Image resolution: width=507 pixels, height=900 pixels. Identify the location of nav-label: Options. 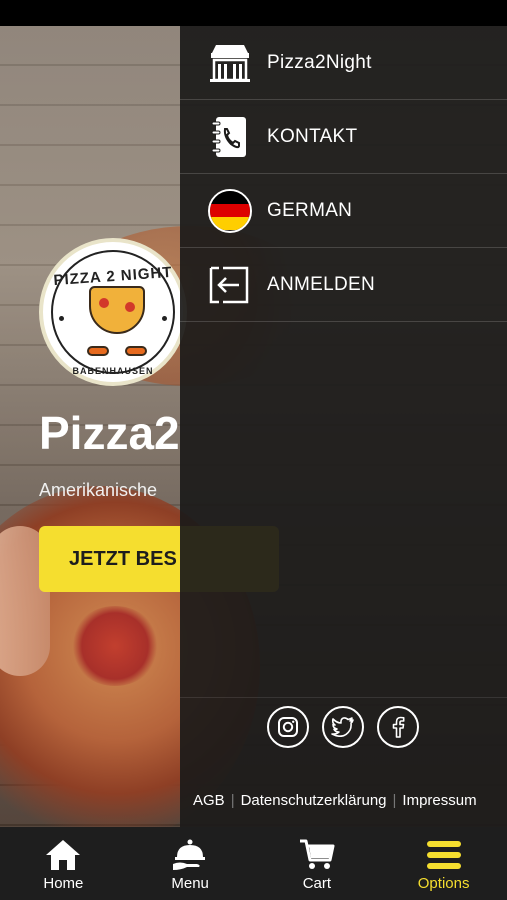
(443, 883).